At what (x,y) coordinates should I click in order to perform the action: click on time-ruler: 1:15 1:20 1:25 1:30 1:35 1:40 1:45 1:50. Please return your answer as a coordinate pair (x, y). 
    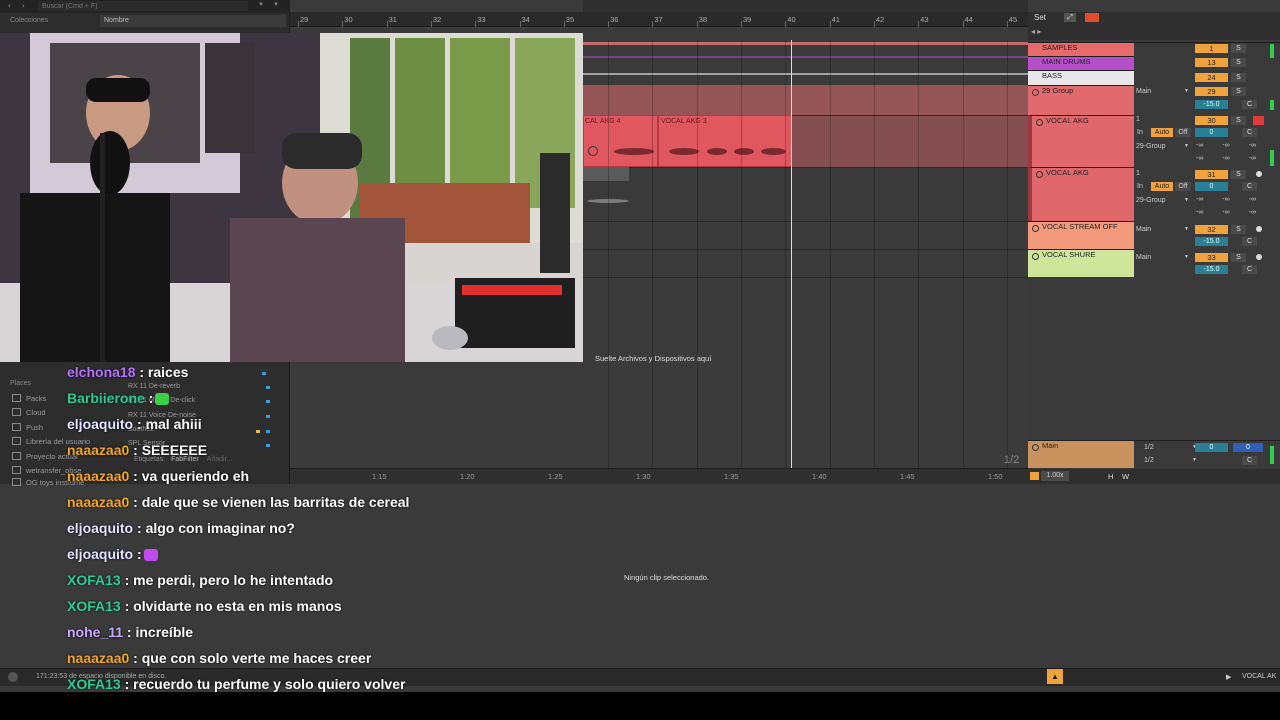
    Looking at the image, I should click on (659, 476).